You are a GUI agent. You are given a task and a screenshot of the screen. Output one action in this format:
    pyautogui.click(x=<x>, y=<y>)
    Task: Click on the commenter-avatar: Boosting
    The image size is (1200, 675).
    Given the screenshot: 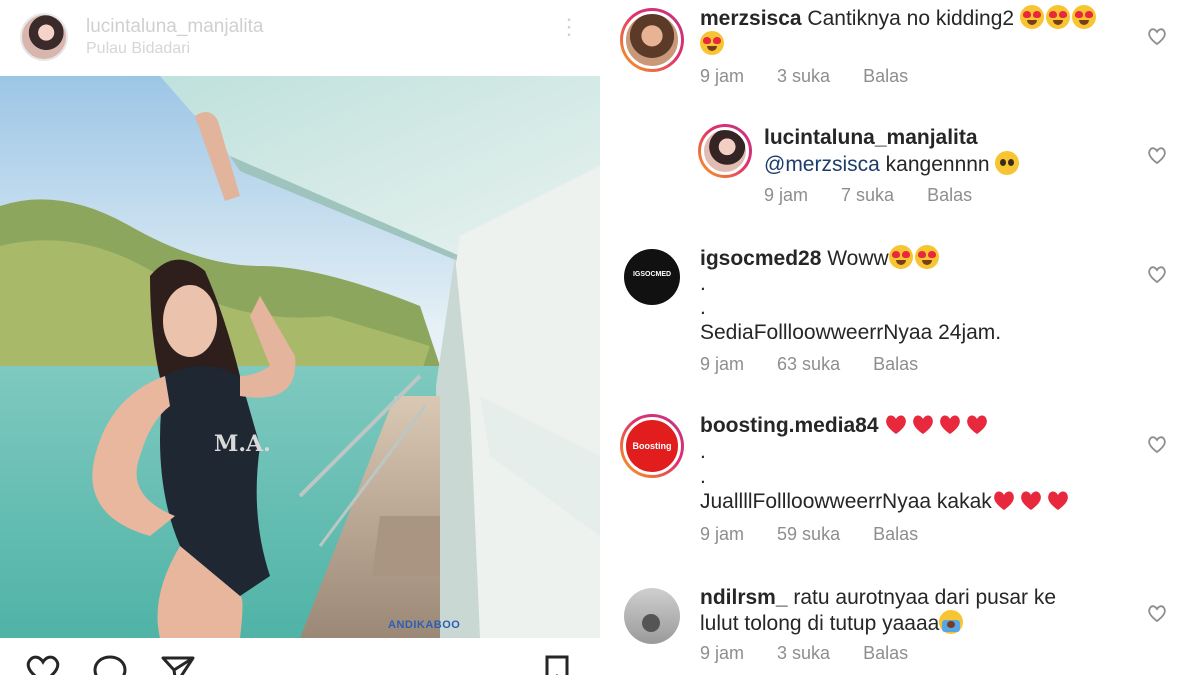 What is the action you would take?
    pyautogui.click(x=652, y=446)
    